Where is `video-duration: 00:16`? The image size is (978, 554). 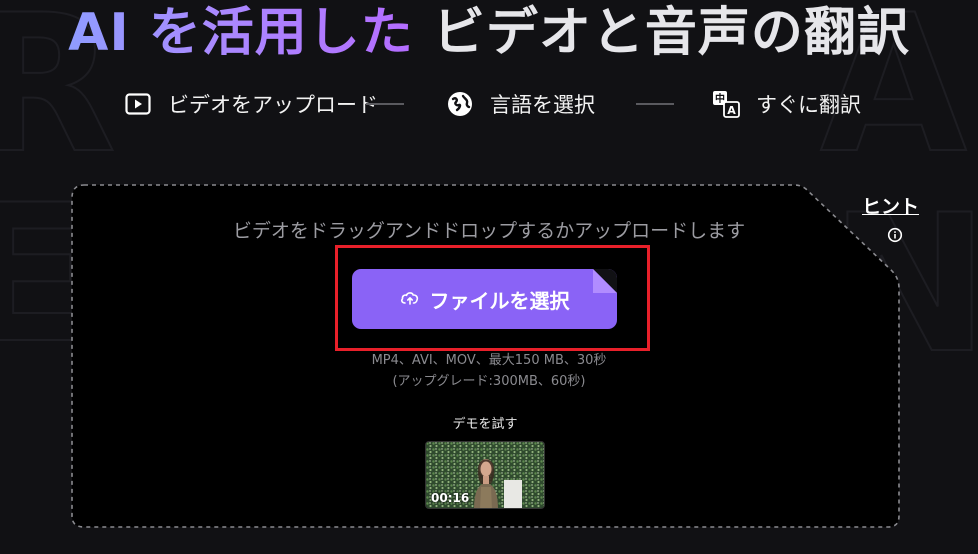
video-duration: 00:16 is located at coordinates (450, 498).